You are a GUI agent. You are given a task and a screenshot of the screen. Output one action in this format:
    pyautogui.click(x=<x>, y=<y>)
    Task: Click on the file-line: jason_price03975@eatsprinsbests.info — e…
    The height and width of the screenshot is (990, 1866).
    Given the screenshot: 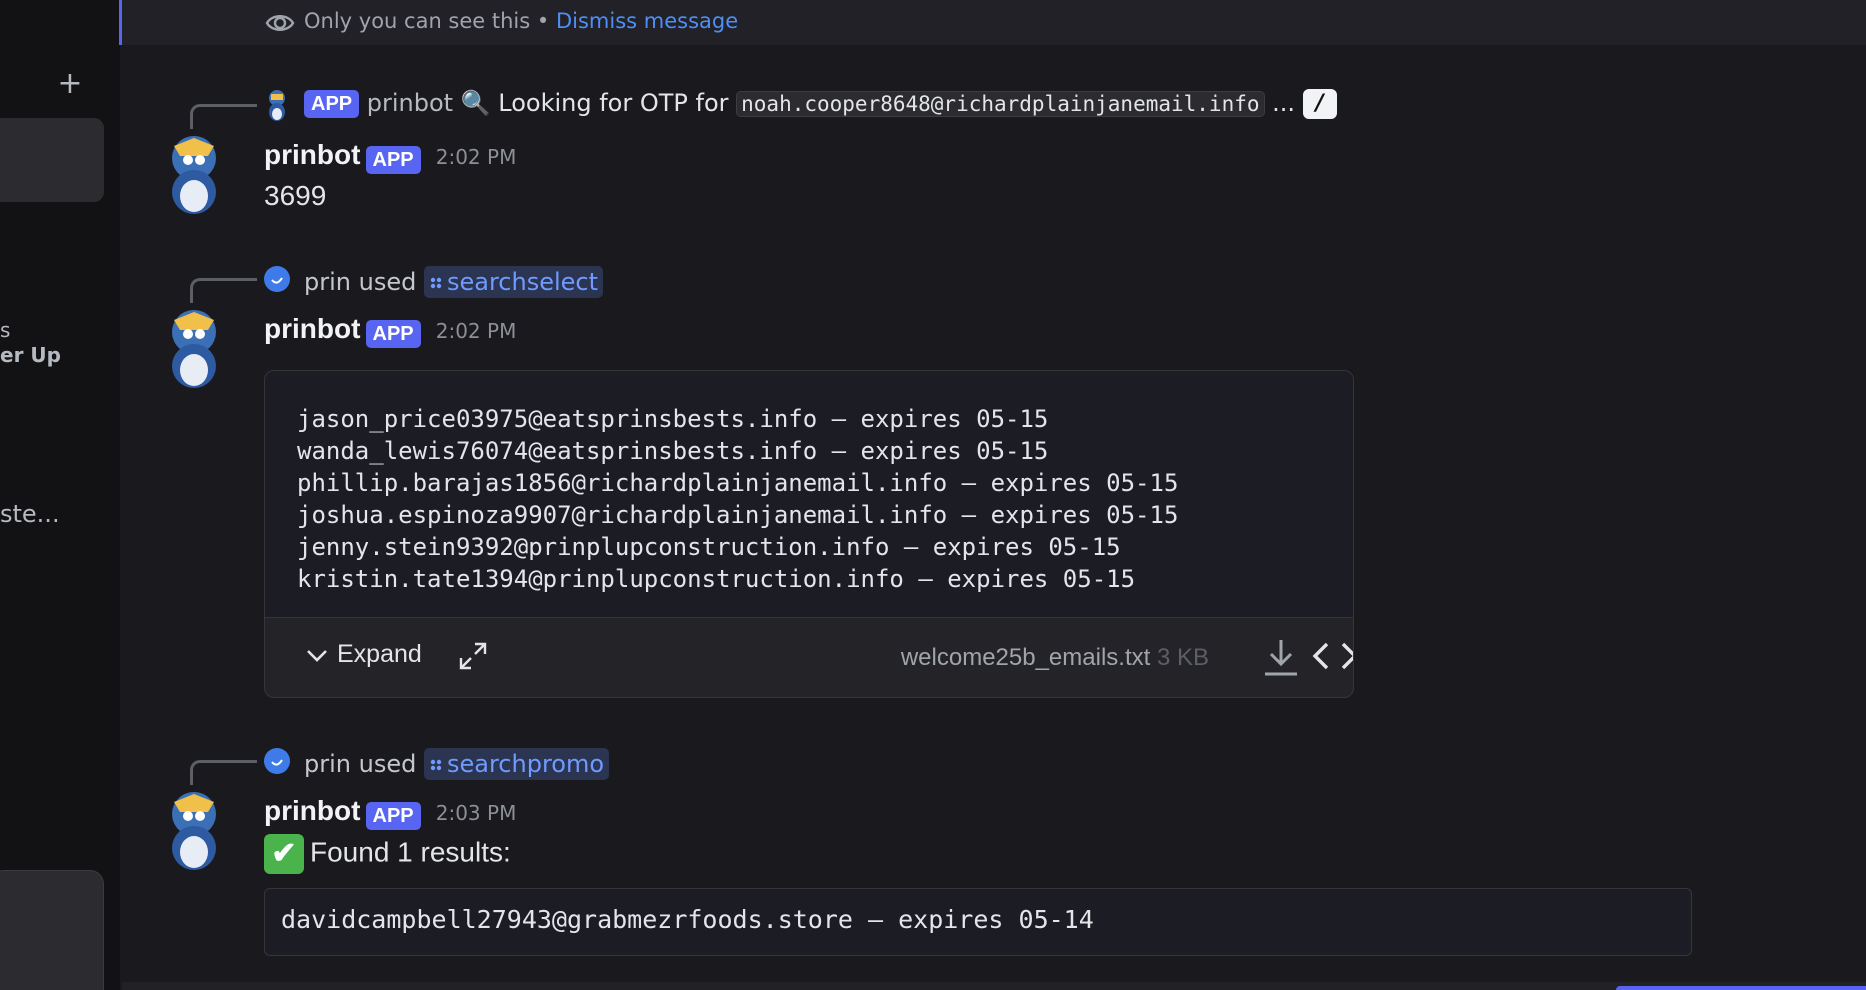 What is the action you would take?
    pyautogui.click(x=673, y=419)
    